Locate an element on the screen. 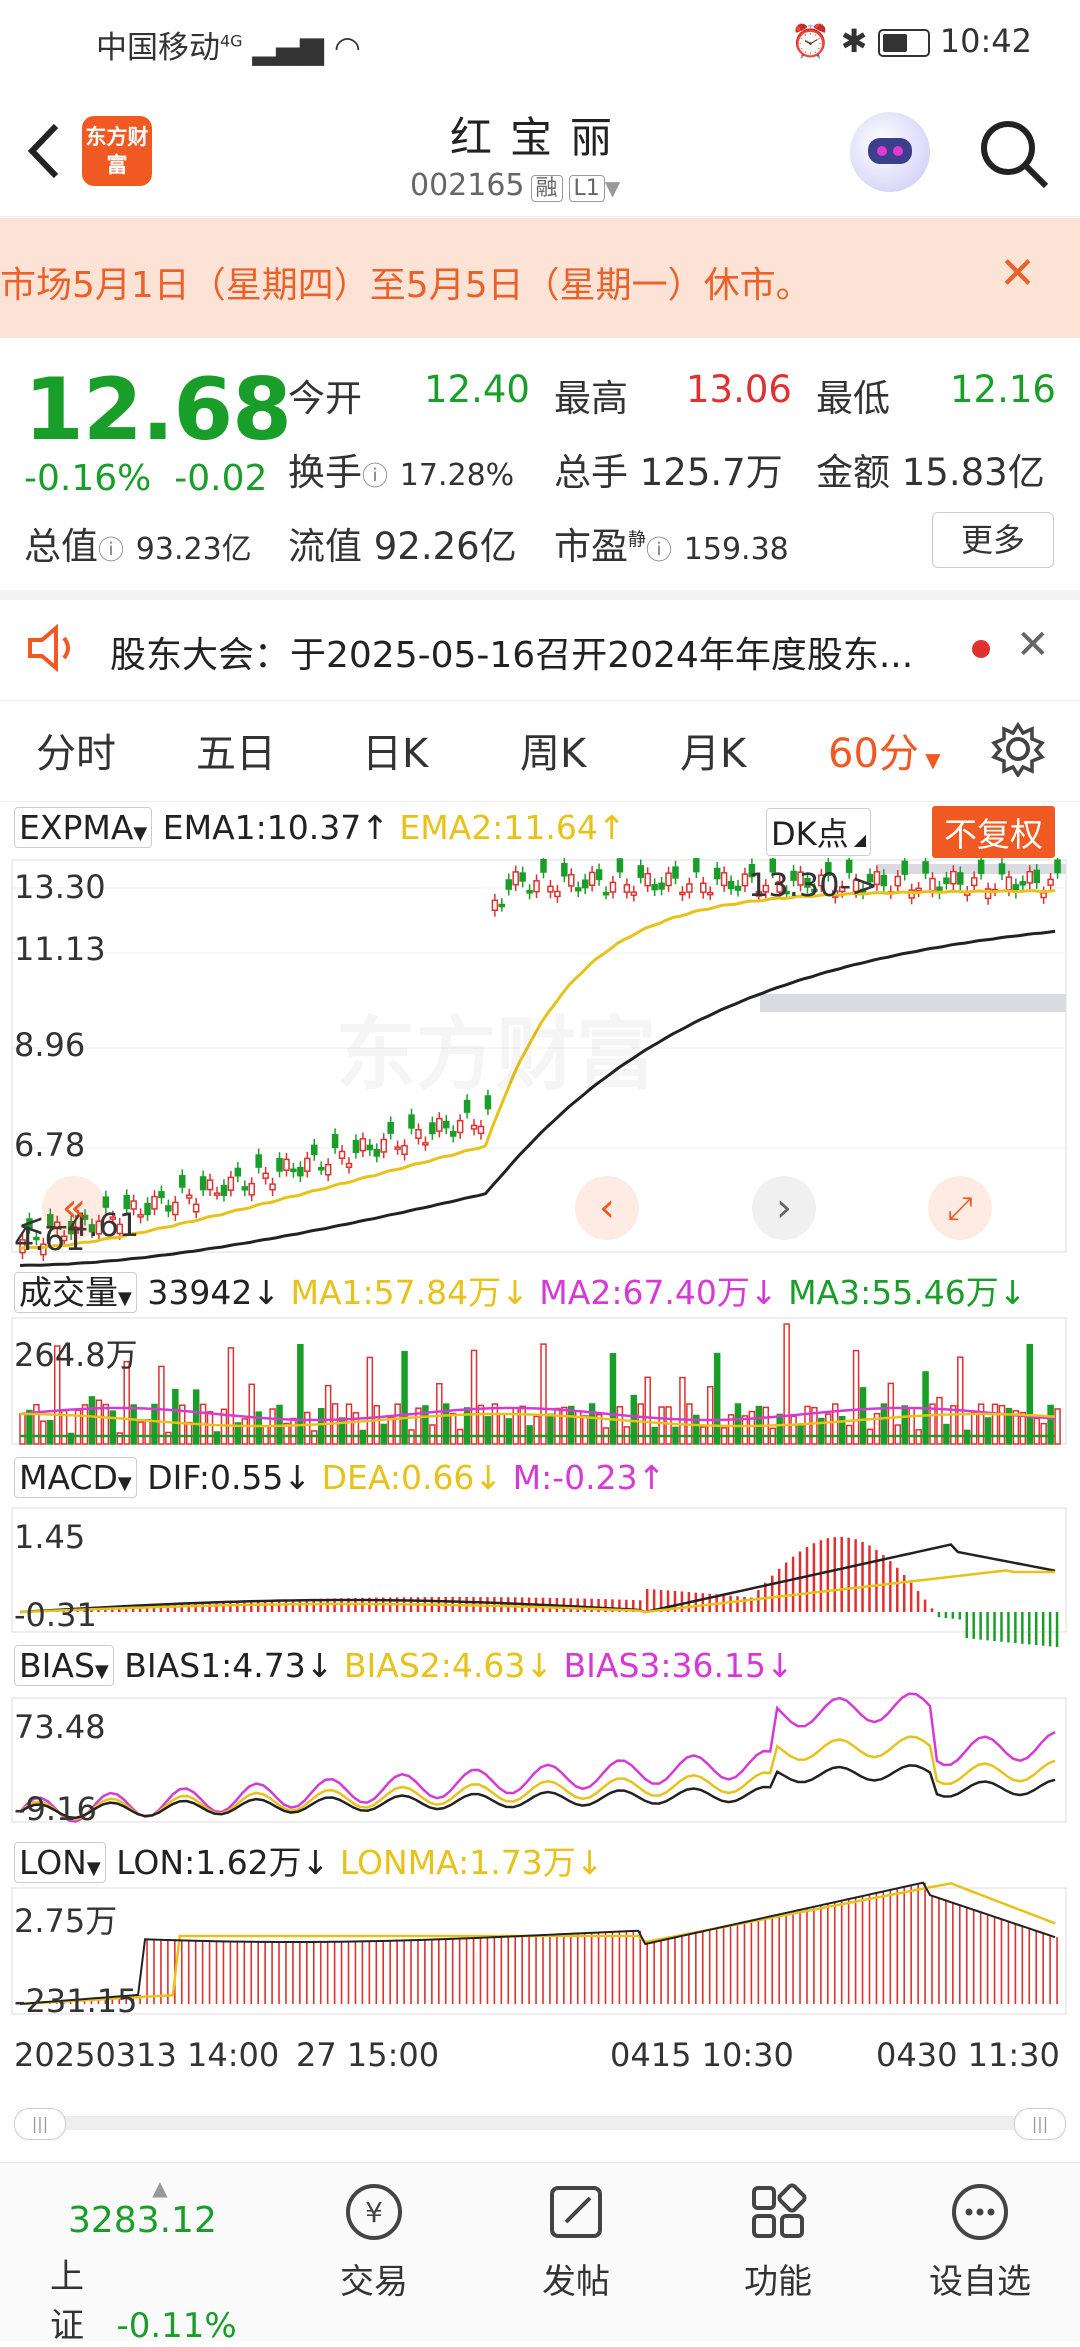  battery-icon is located at coordinates (903, 43).